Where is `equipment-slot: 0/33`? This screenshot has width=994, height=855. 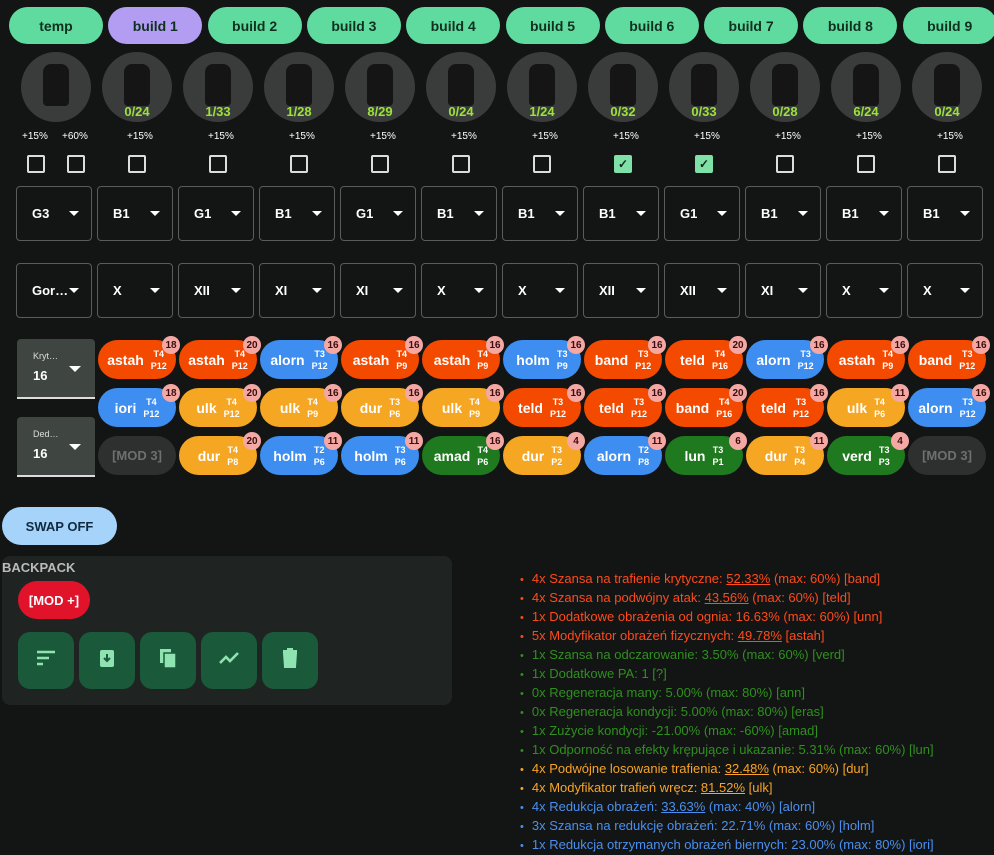
equipment-slot: 0/33 is located at coordinates (704, 87).